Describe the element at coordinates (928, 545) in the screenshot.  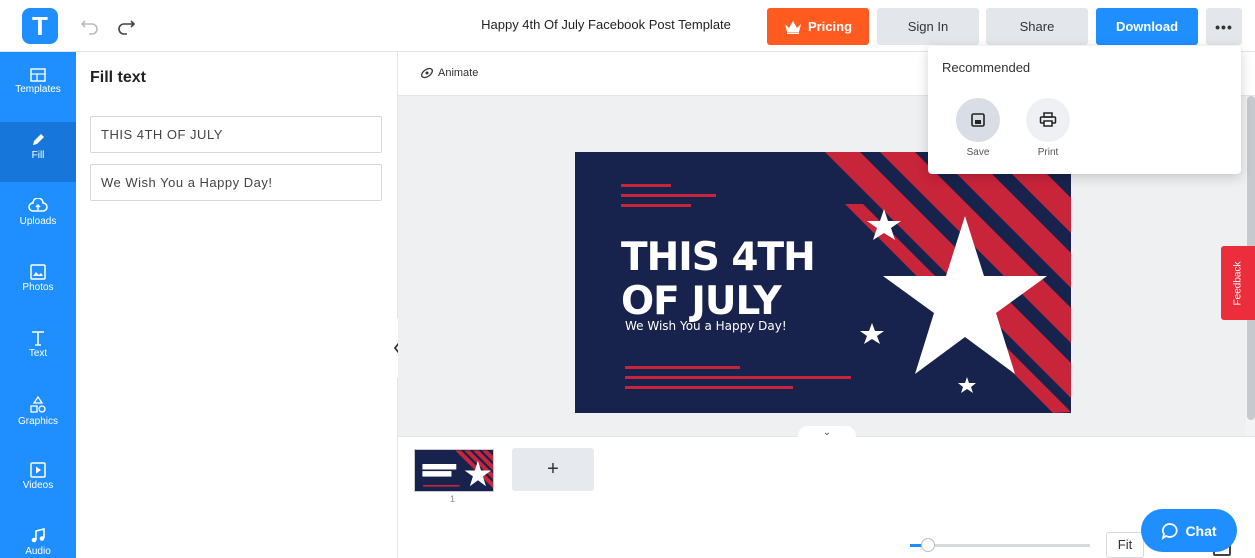
I see `zoom-slider-handle` at that location.